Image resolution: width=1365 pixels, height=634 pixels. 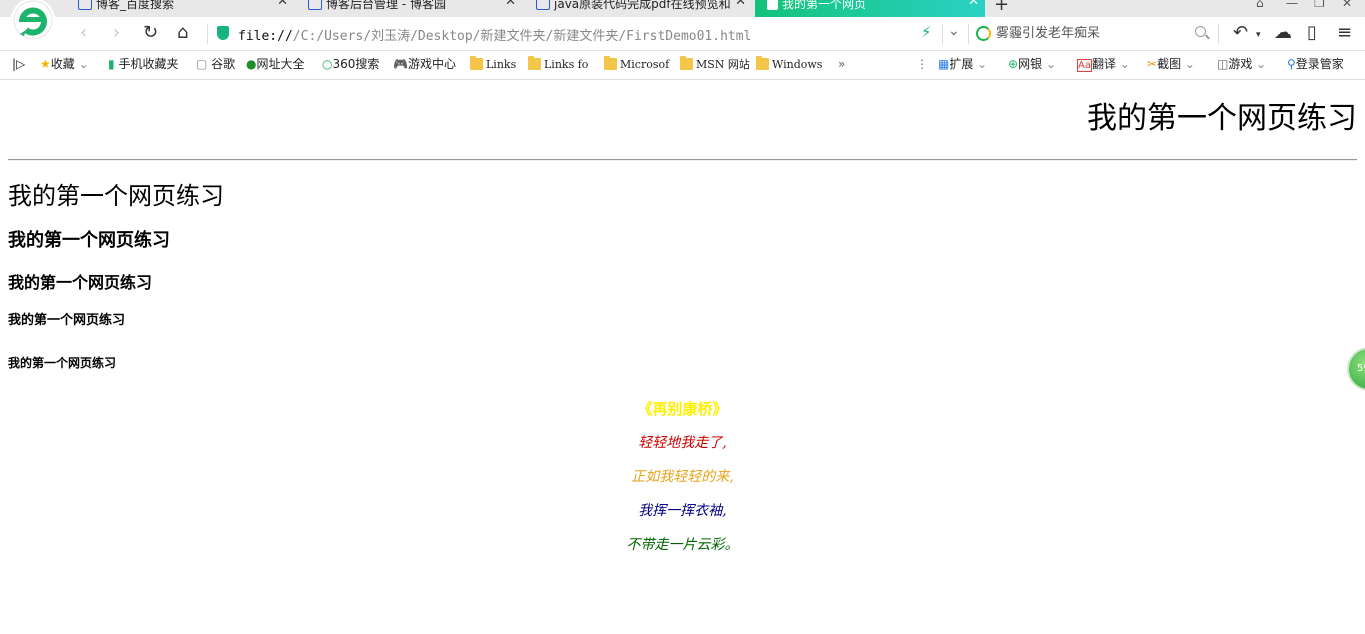 What do you see at coordinates (926, 32) in the screenshot?
I see `speed-mode-icon: ⚡` at bounding box center [926, 32].